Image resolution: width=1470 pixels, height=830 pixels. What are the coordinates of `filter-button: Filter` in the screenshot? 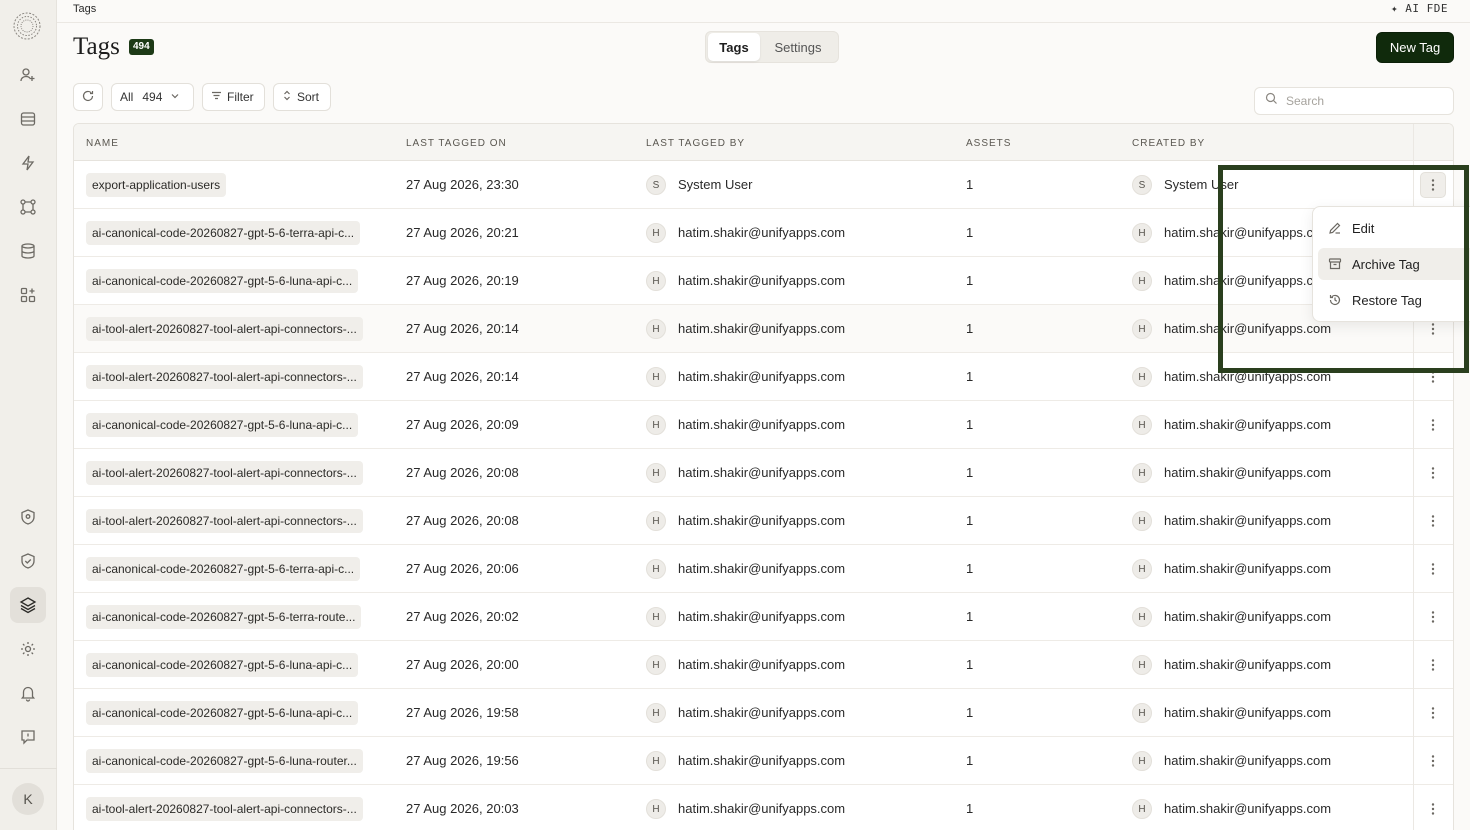 It's located at (233, 97).